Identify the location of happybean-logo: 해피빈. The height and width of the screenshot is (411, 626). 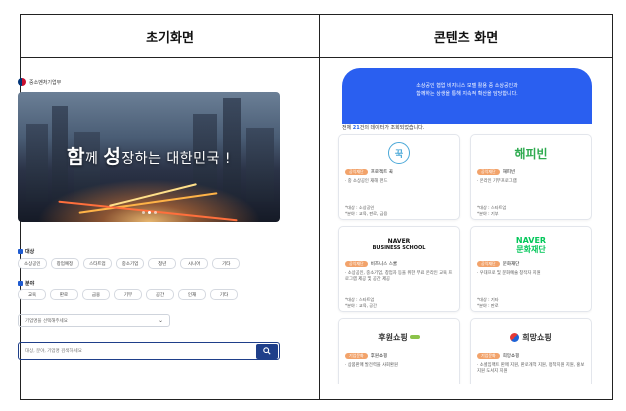
(531, 153).